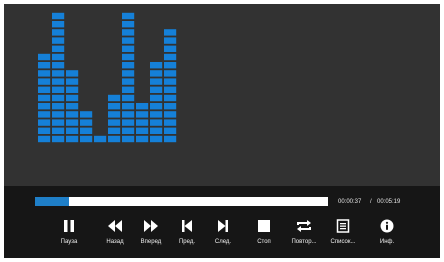 Image resolution: width=444 pixels, height=262 pixels. I want to click on progress-bar, so click(181, 201).